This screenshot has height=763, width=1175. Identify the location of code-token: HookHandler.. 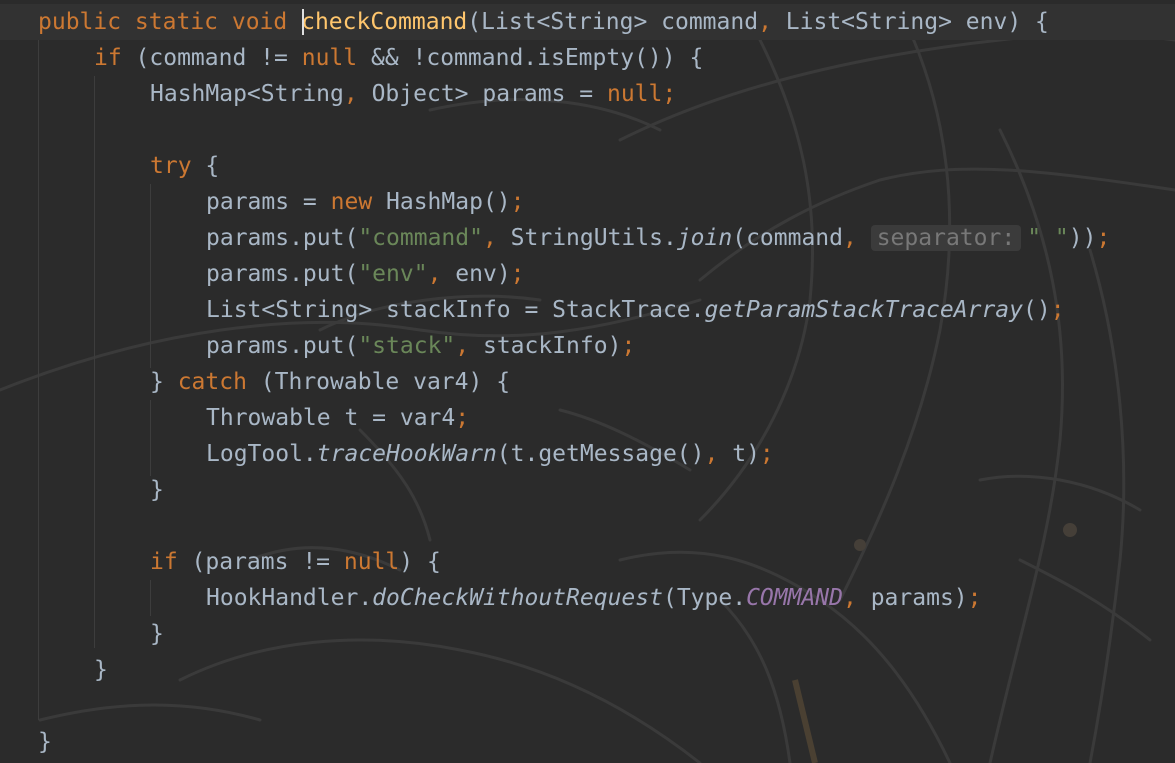
(289, 598).